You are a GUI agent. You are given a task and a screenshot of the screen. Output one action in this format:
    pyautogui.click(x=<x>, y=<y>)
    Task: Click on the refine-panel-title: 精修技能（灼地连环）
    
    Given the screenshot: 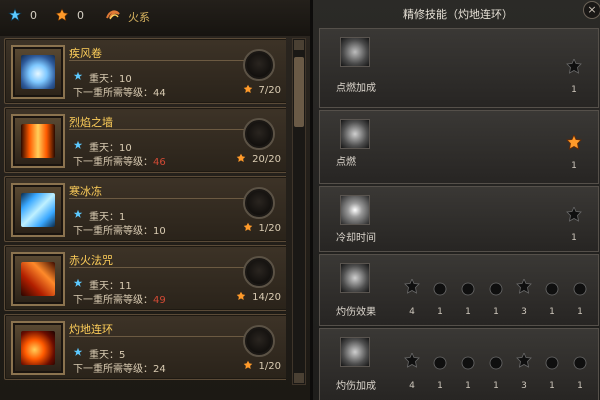 What is the action you would take?
    pyautogui.click(x=458, y=14)
    